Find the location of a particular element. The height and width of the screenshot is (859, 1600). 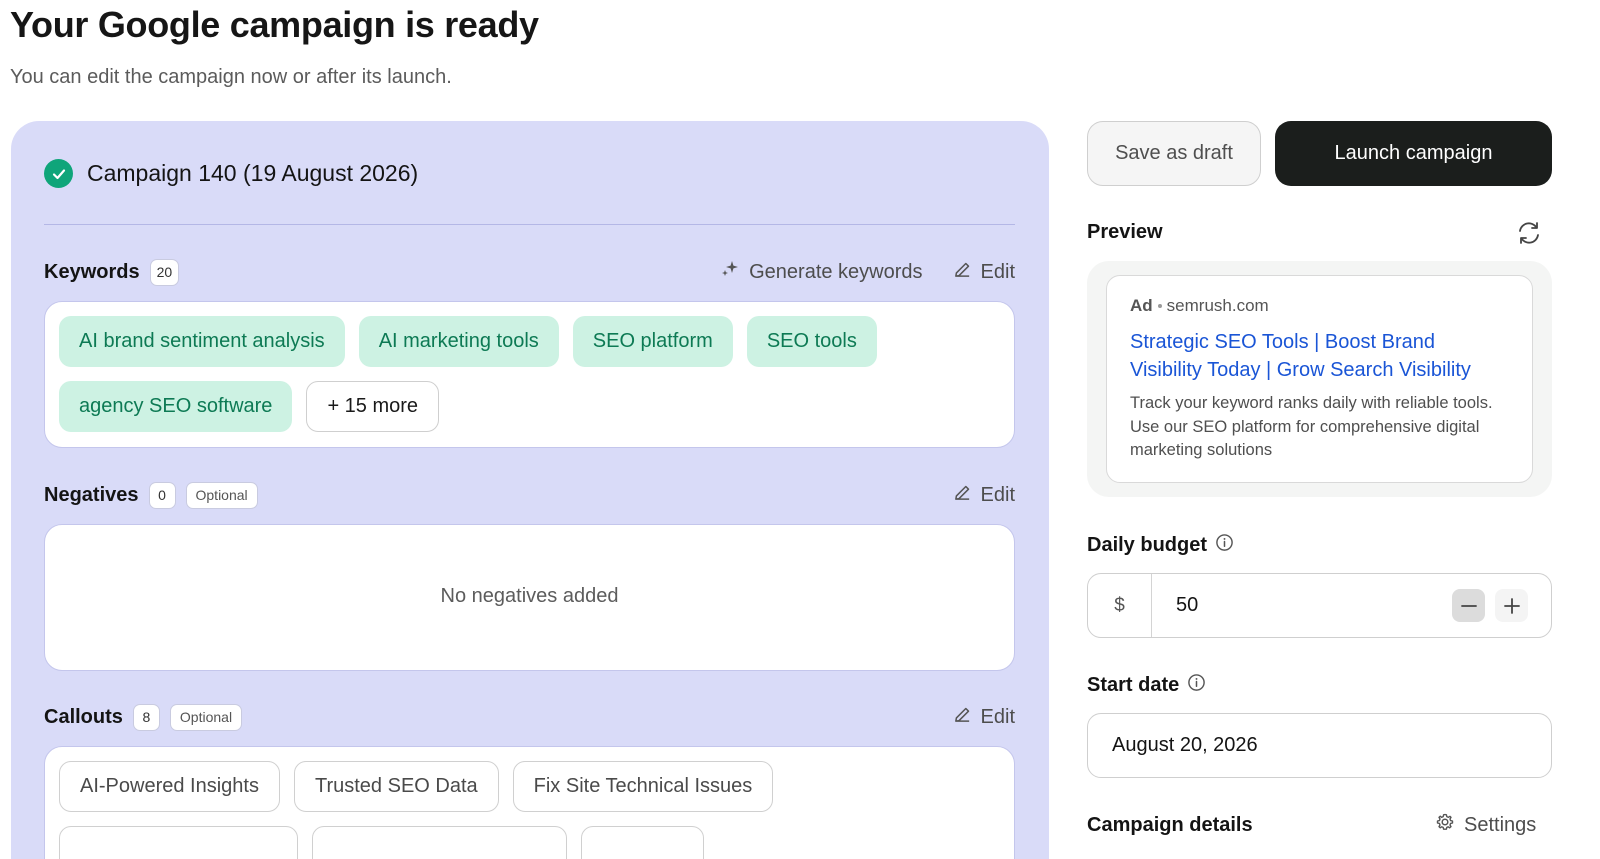

separator-dot is located at coordinates (1159, 306).